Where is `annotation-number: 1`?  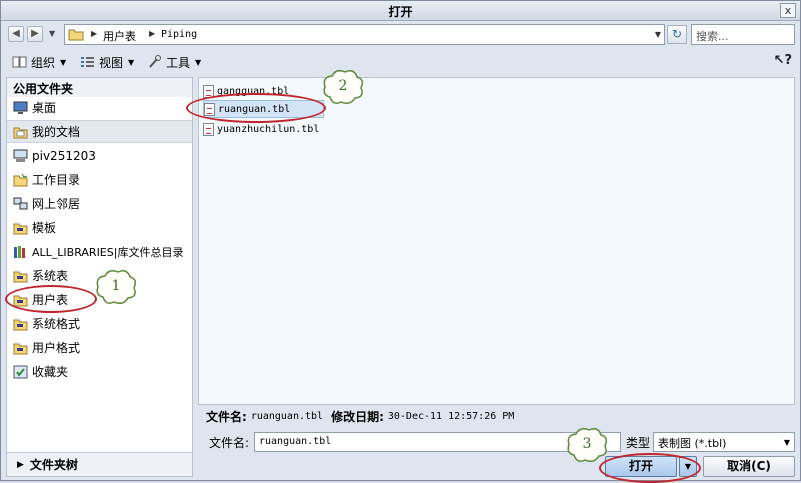
annotation-number: 1 is located at coordinates (116, 286).